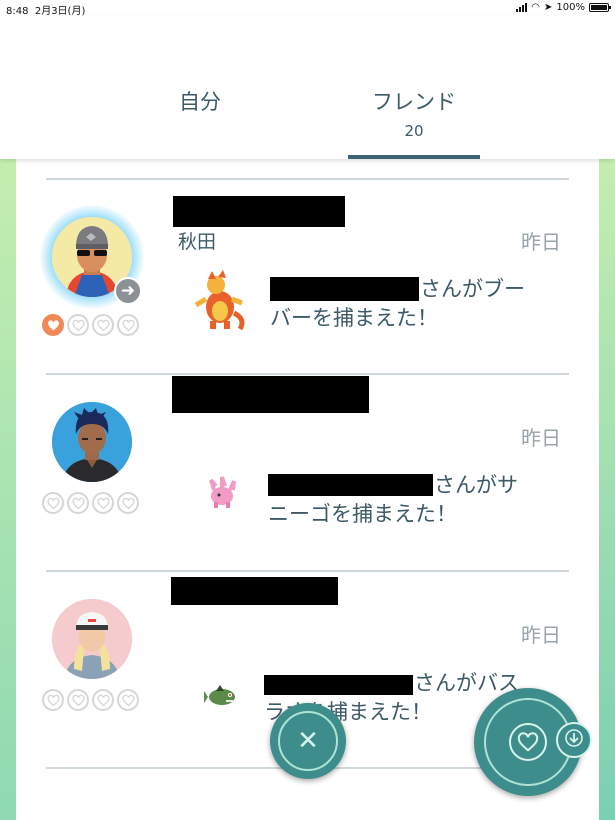 The height and width of the screenshot is (820, 615). What do you see at coordinates (600, 7) in the screenshot?
I see `battery-icon` at bounding box center [600, 7].